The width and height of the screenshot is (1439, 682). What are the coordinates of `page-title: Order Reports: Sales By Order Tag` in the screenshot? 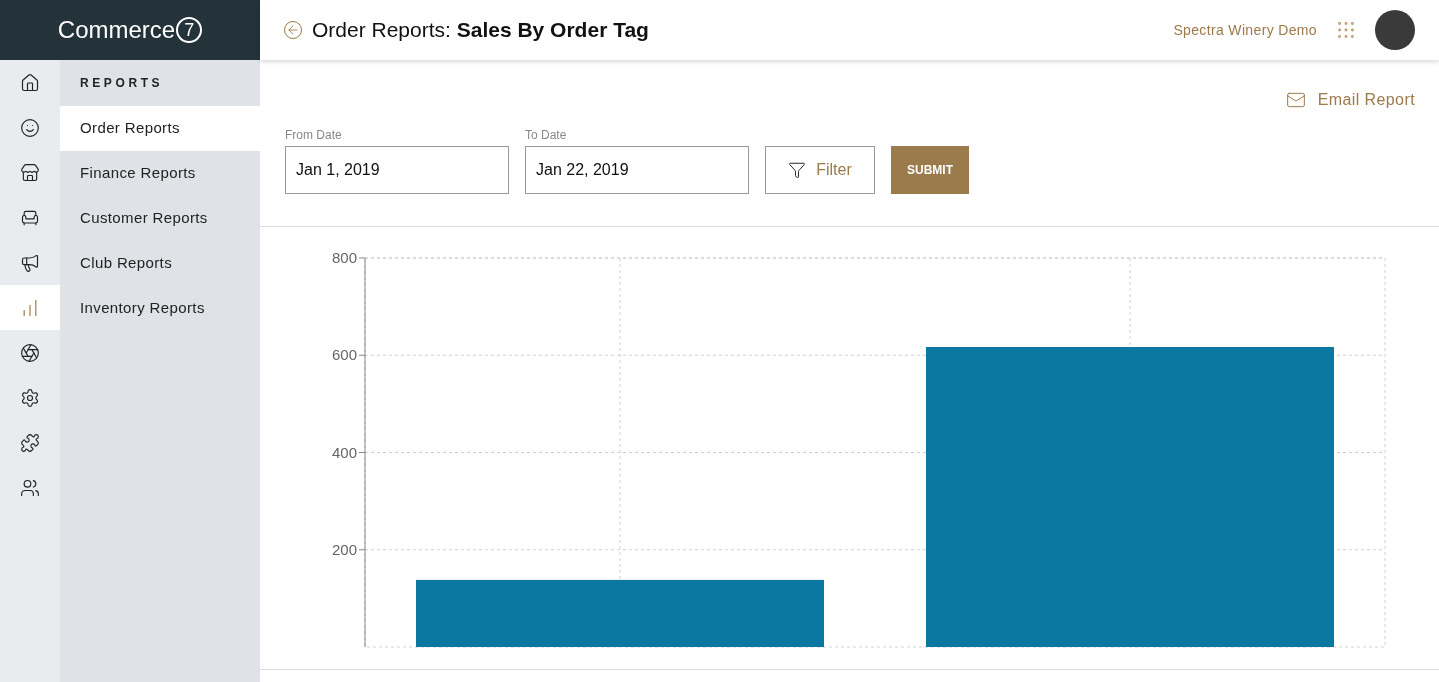 It's located at (480, 30).